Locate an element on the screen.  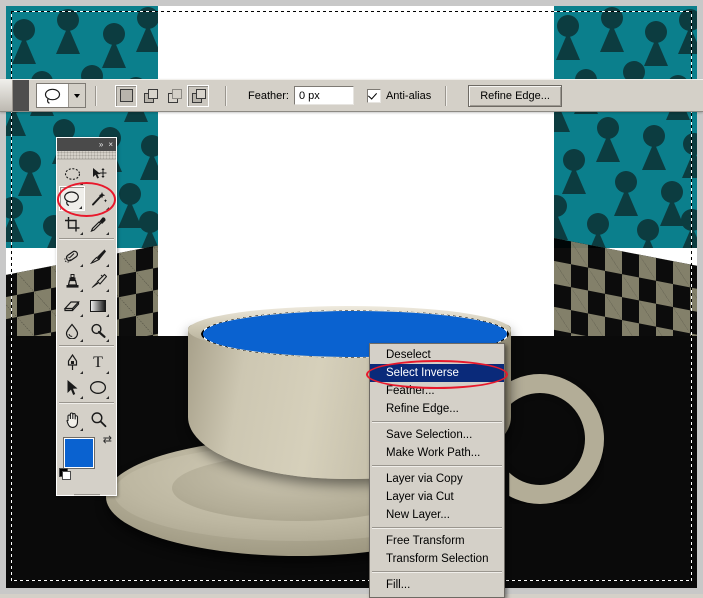
keyhole-pattern-icon is located at coordinates (625, 127).